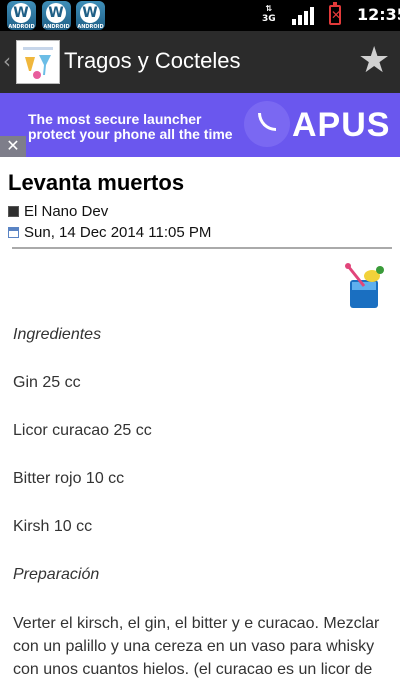 The height and width of the screenshot is (684, 400). I want to click on calendar-icon, so click(13, 232).